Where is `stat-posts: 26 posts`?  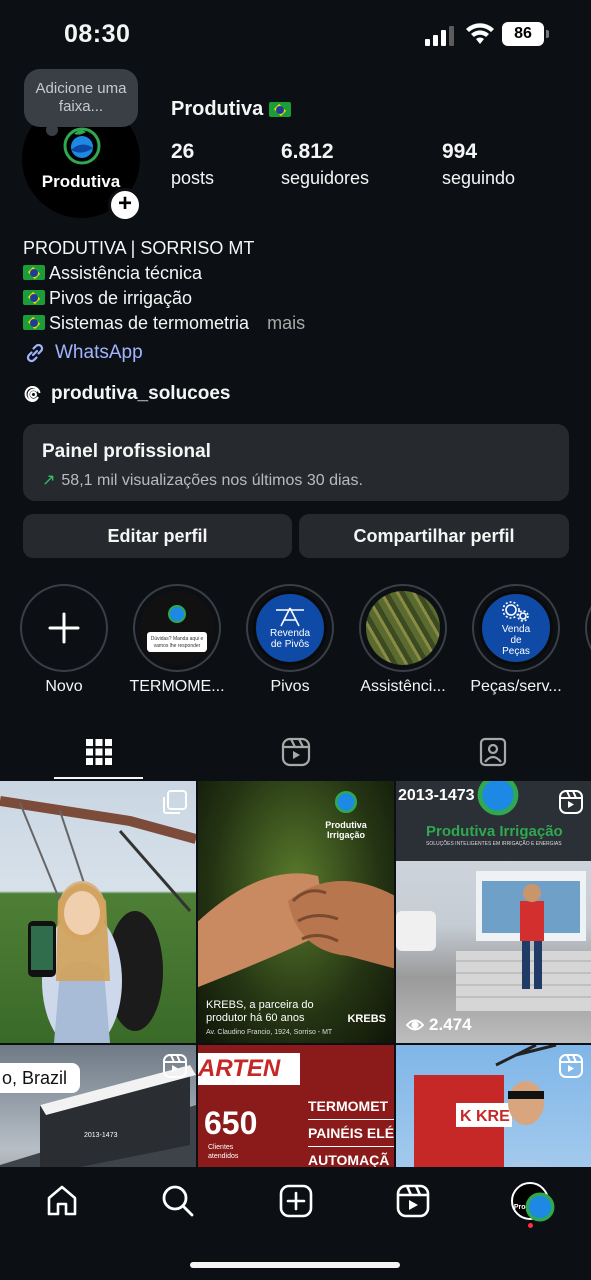
stat-posts: 26 posts is located at coordinates (192, 164).